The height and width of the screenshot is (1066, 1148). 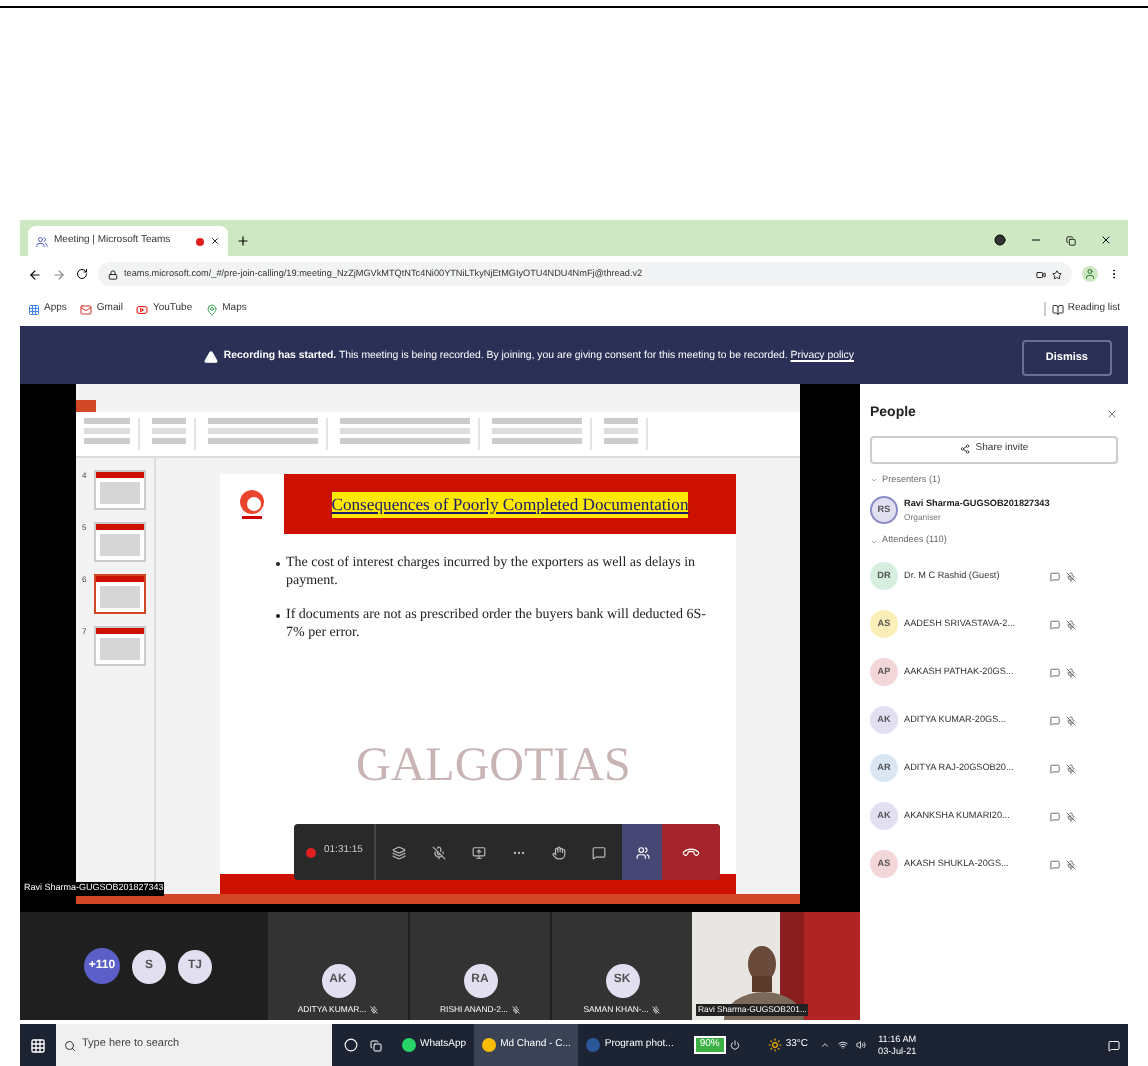 I want to click on reload-icon, so click(x=82, y=274).